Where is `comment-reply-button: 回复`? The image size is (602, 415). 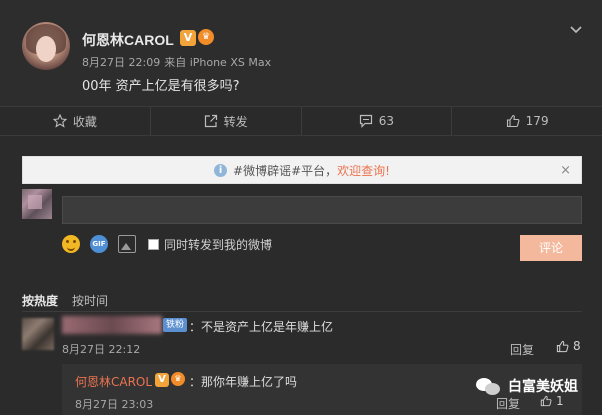
comment-reply-button: 回复 is located at coordinates (522, 349).